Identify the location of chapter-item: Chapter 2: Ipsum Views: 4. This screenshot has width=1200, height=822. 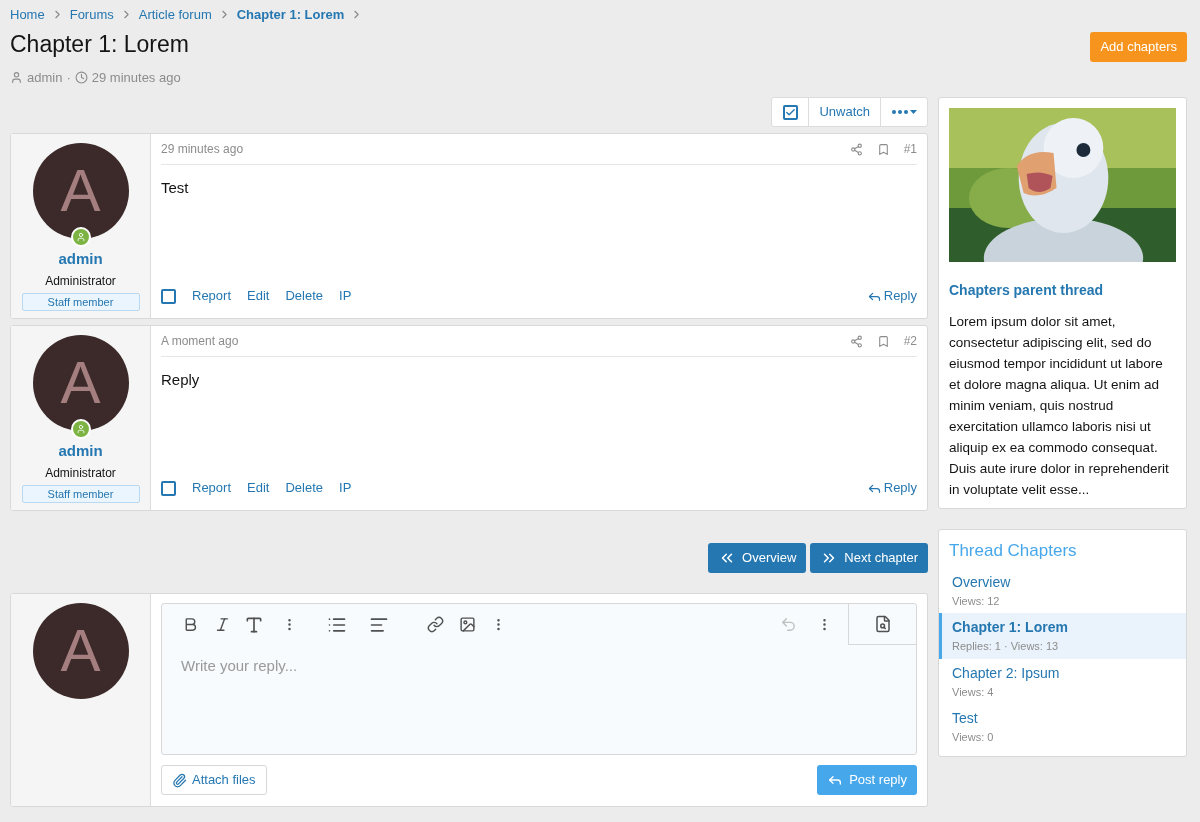
(1062, 681).